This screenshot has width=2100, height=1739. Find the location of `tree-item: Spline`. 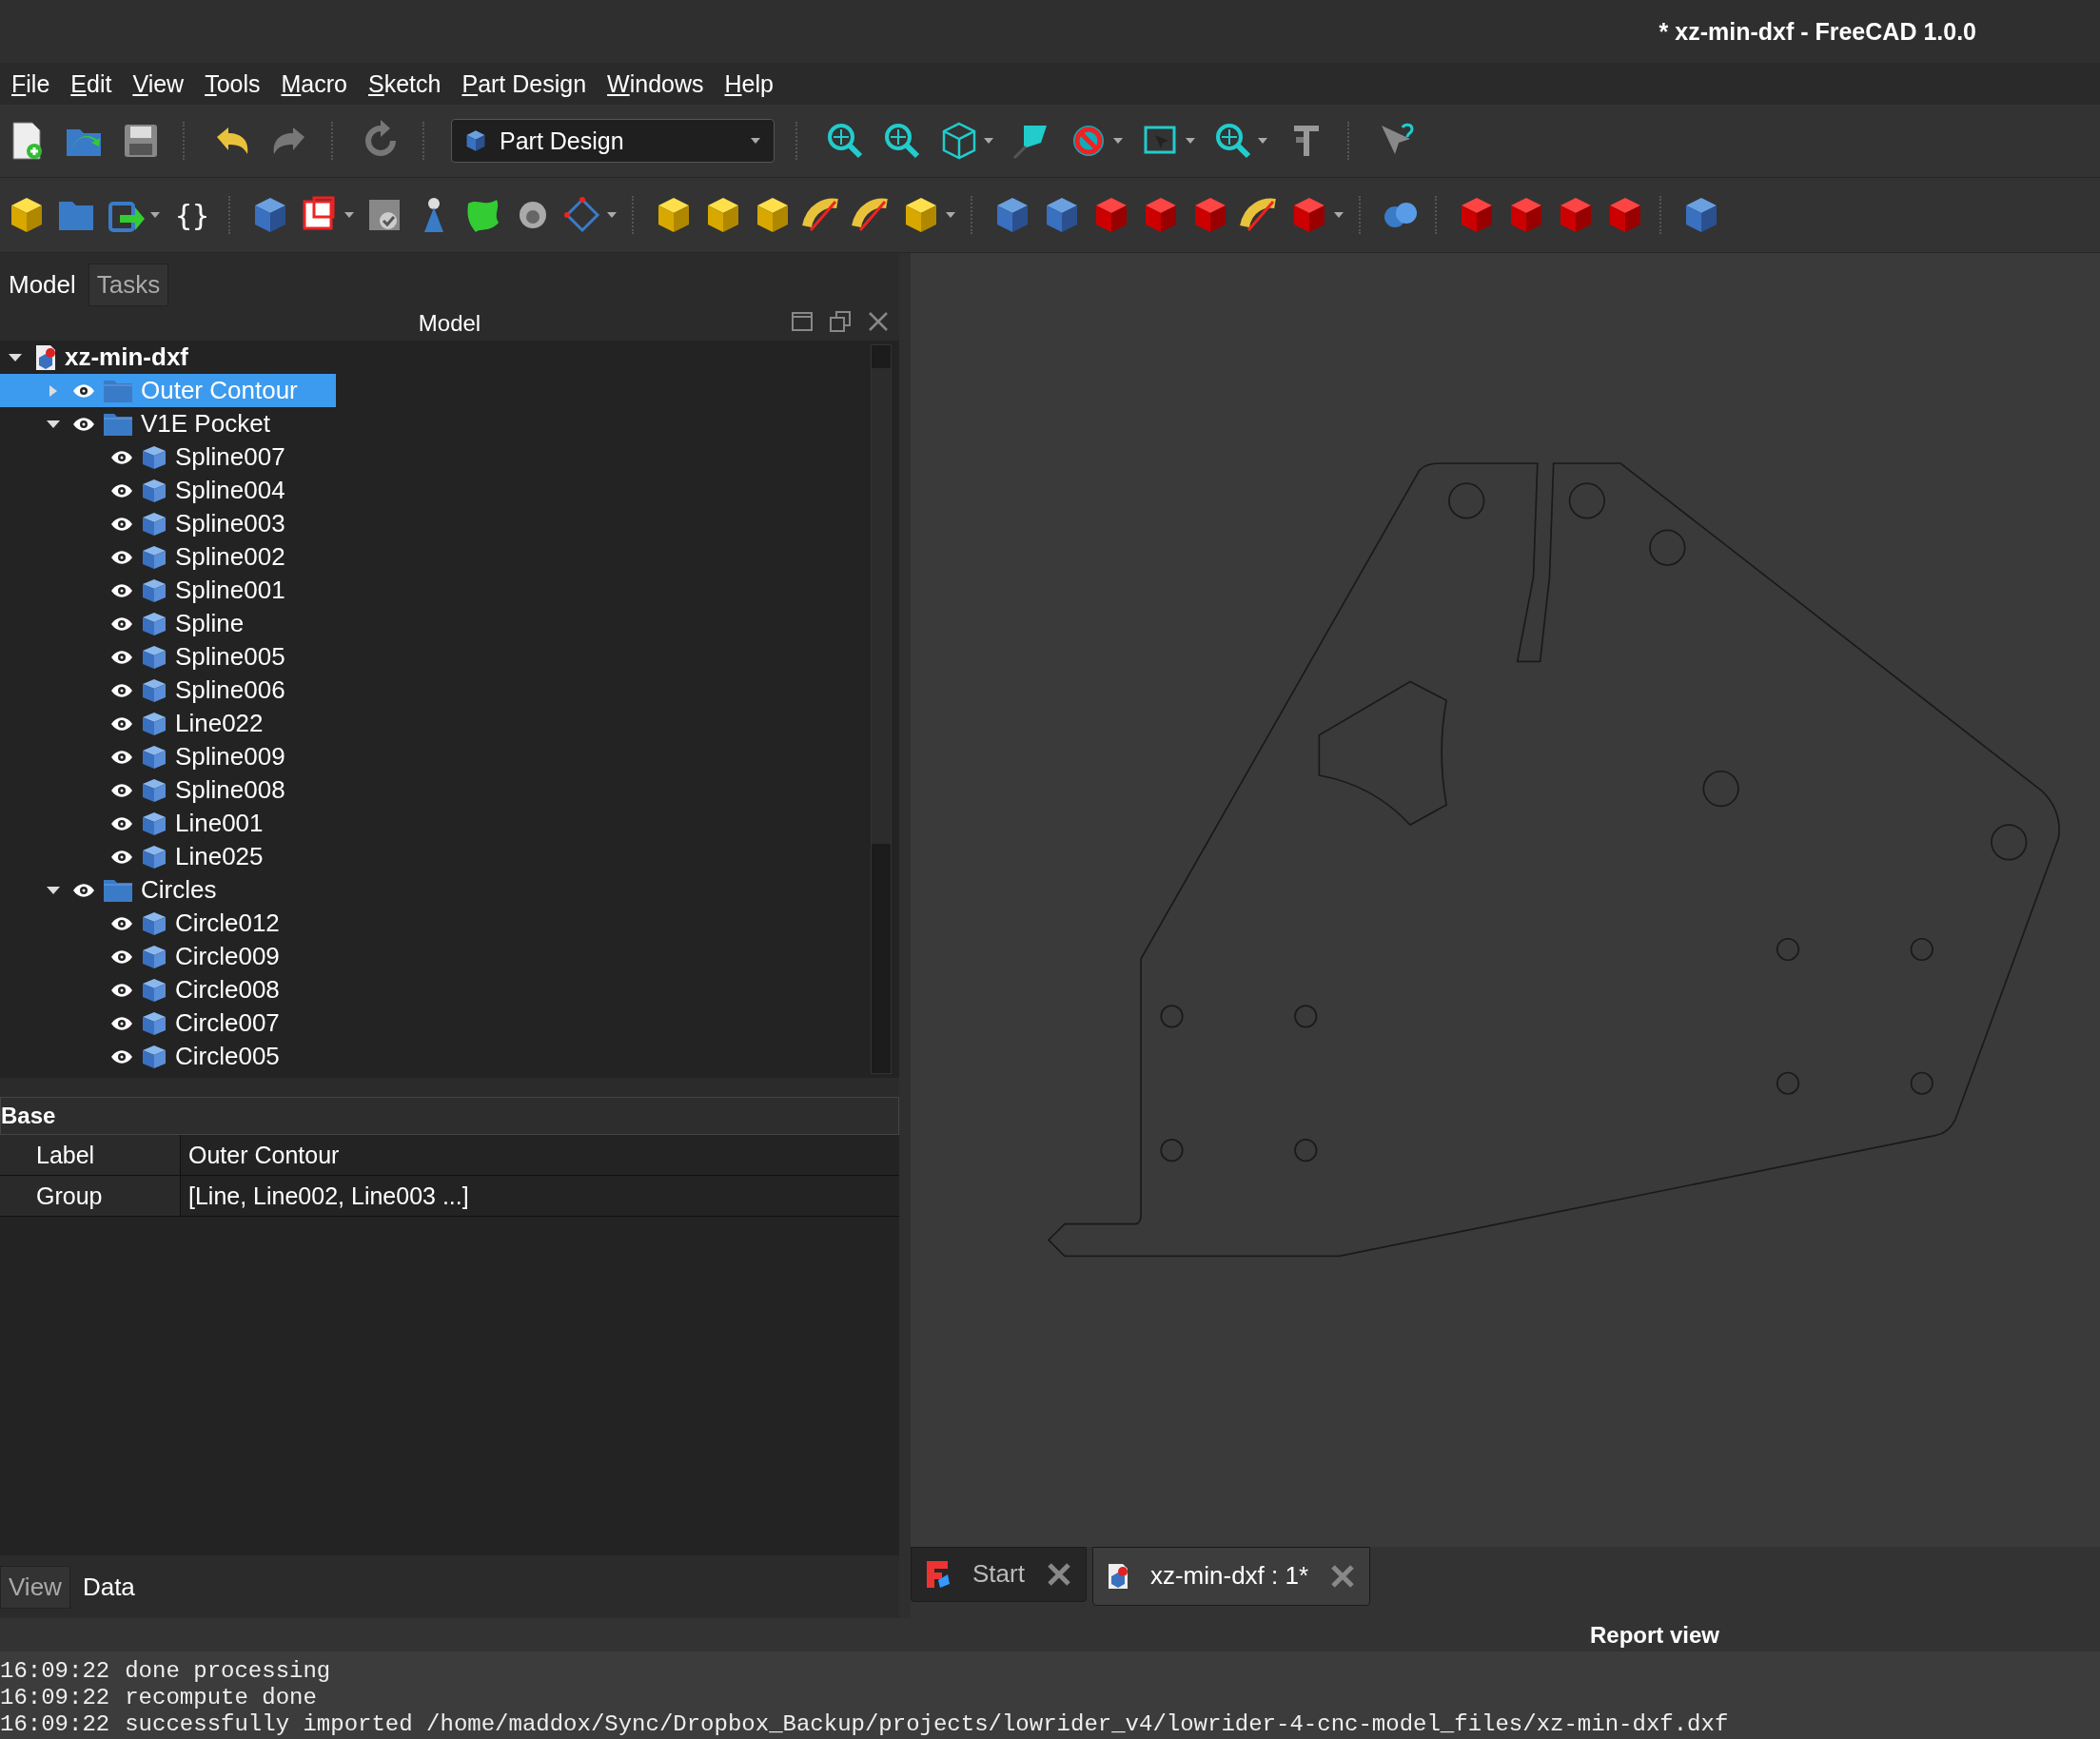

tree-item: Spline is located at coordinates (122, 623).